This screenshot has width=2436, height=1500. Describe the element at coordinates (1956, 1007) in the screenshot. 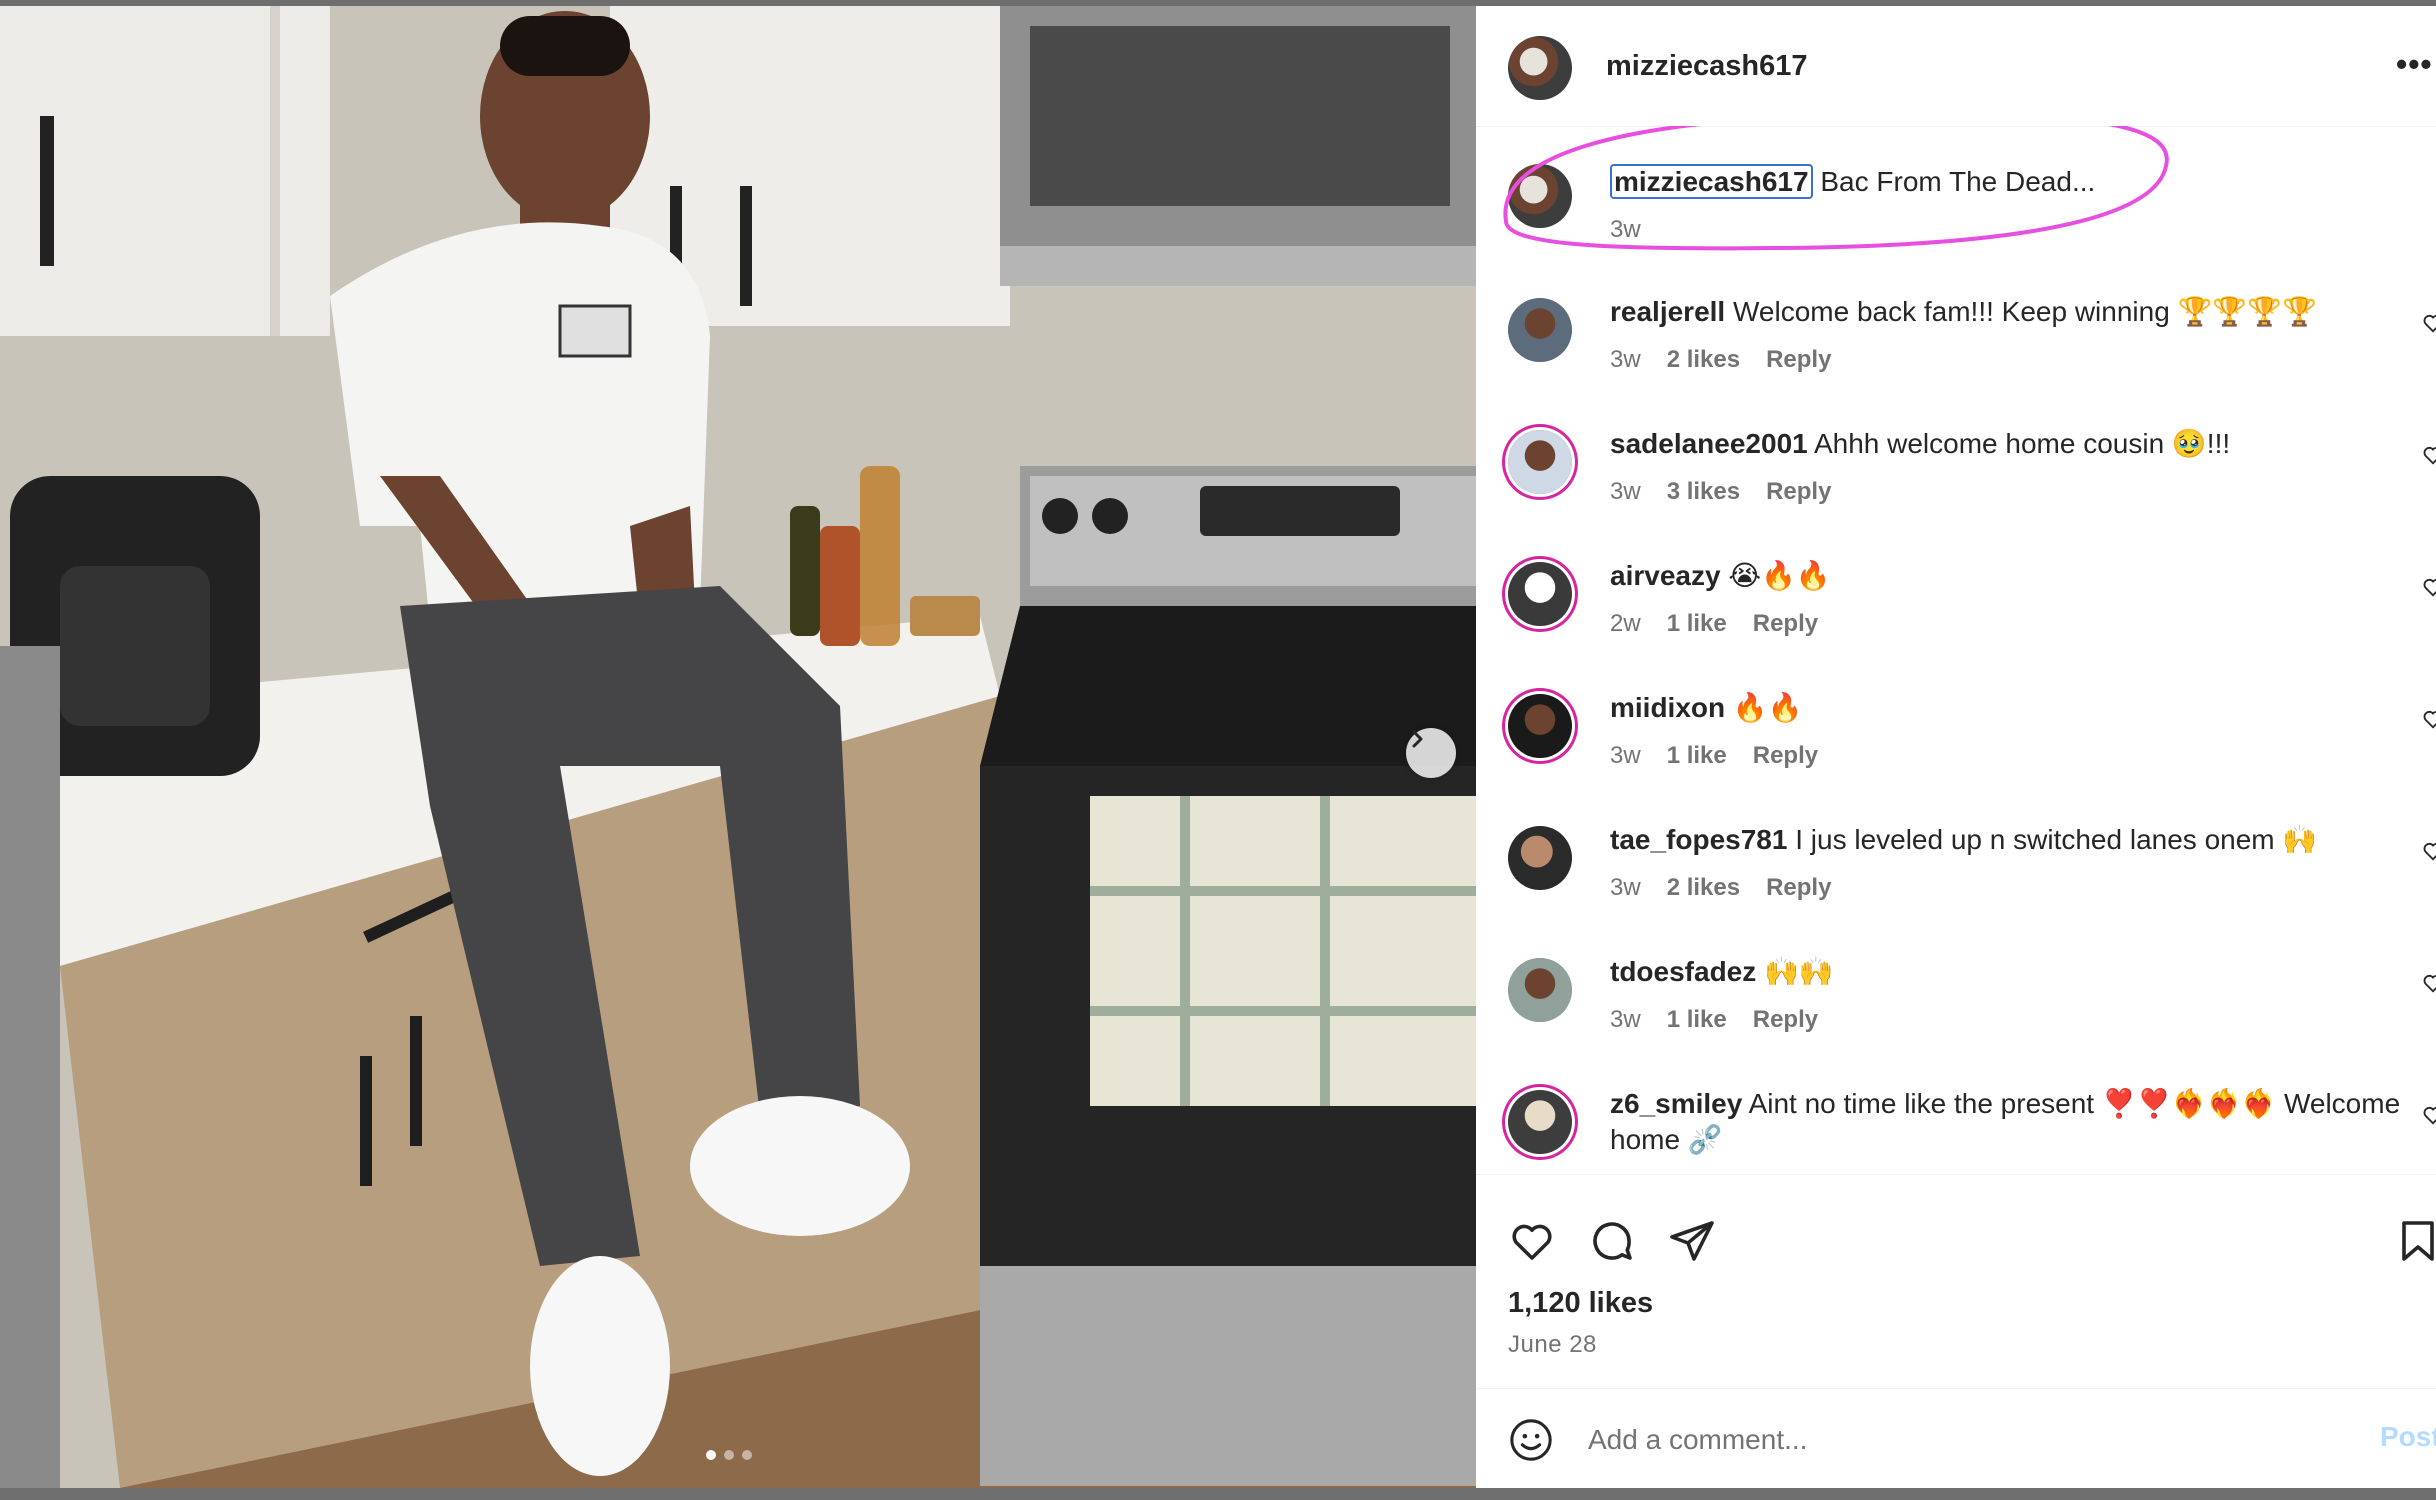

I see `comment-row: tdoesfadez 🙌🙌 3w 1 like Reply` at that location.